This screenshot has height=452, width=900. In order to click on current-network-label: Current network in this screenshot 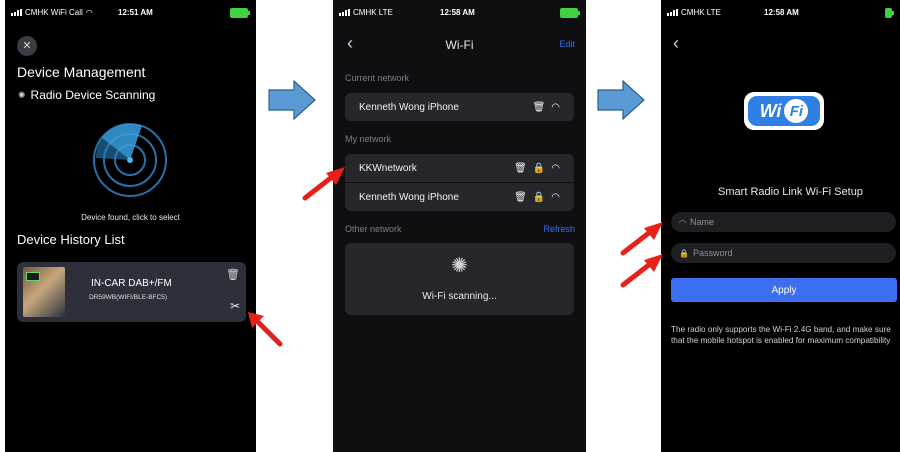, I will do `click(377, 78)`.